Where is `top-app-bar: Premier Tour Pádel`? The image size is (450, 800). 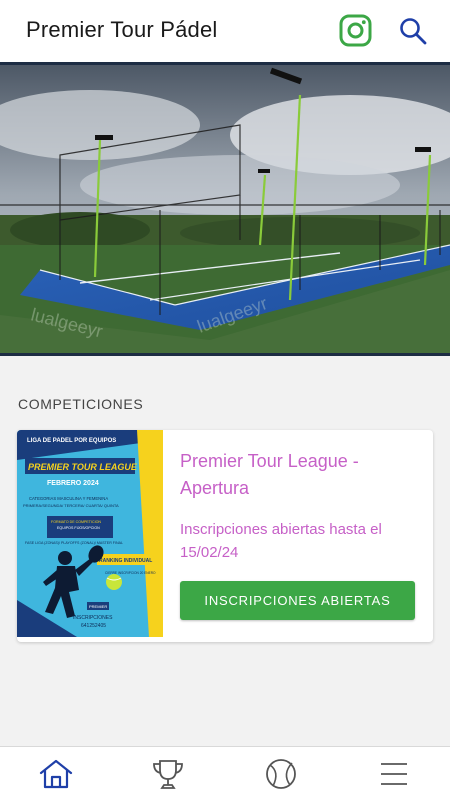
top-app-bar: Premier Tour Pádel is located at coordinates (225, 31).